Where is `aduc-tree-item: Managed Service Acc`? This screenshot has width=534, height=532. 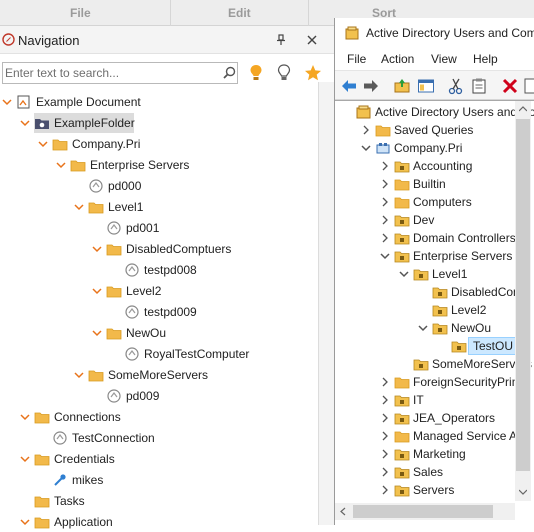 aduc-tree-item: Managed Service Acc is located at coordinates (432, 436).